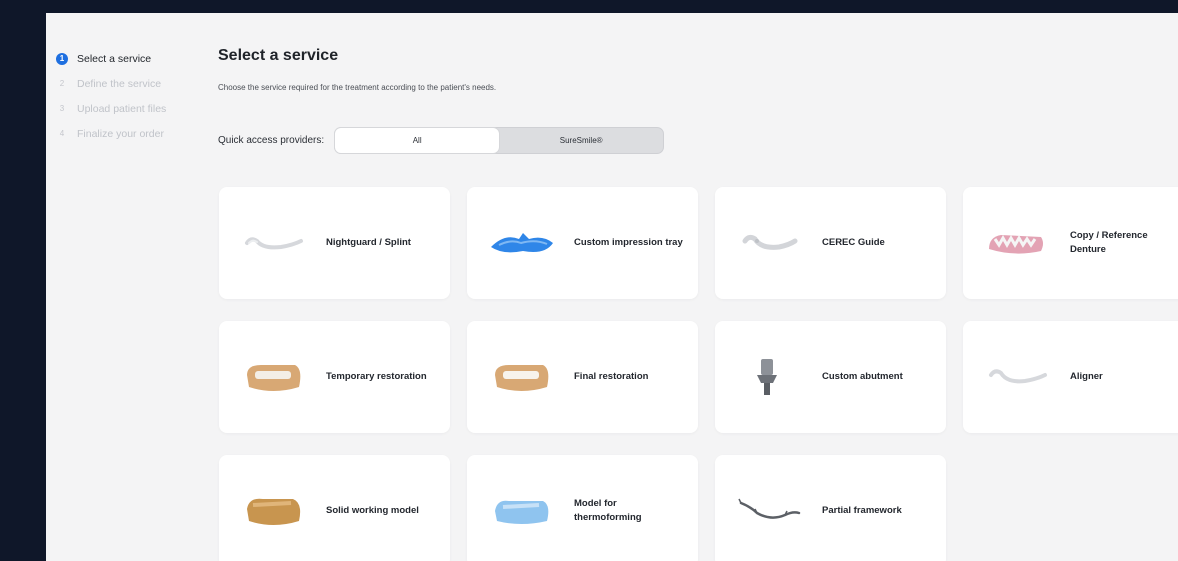  Describe the element at coordinates (522, 512) in the screenshot. I see `thermoforming-model-icon` at that location.